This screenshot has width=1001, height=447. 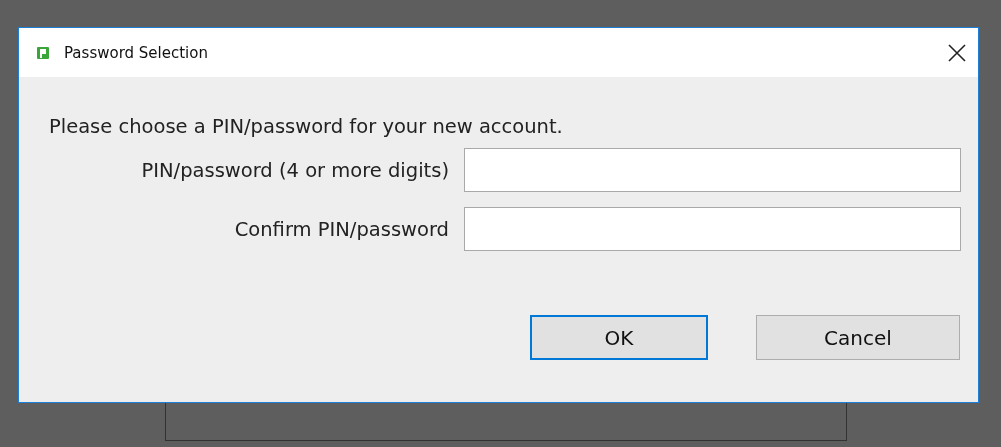 I want to click on dialog-button: Cancel, so click(x=858, y=337).